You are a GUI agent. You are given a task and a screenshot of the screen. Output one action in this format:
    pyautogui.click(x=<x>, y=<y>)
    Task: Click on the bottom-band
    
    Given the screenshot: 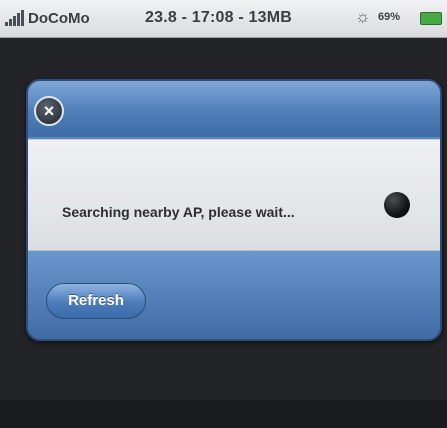 What is the action you would take?
    pyautogui.click(x=223, y=414)
    